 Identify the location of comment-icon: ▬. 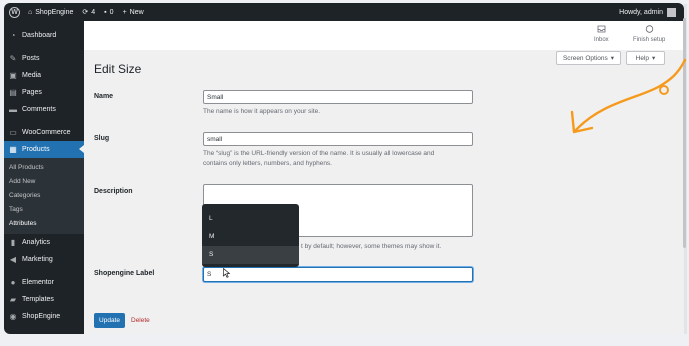
(13, 109).